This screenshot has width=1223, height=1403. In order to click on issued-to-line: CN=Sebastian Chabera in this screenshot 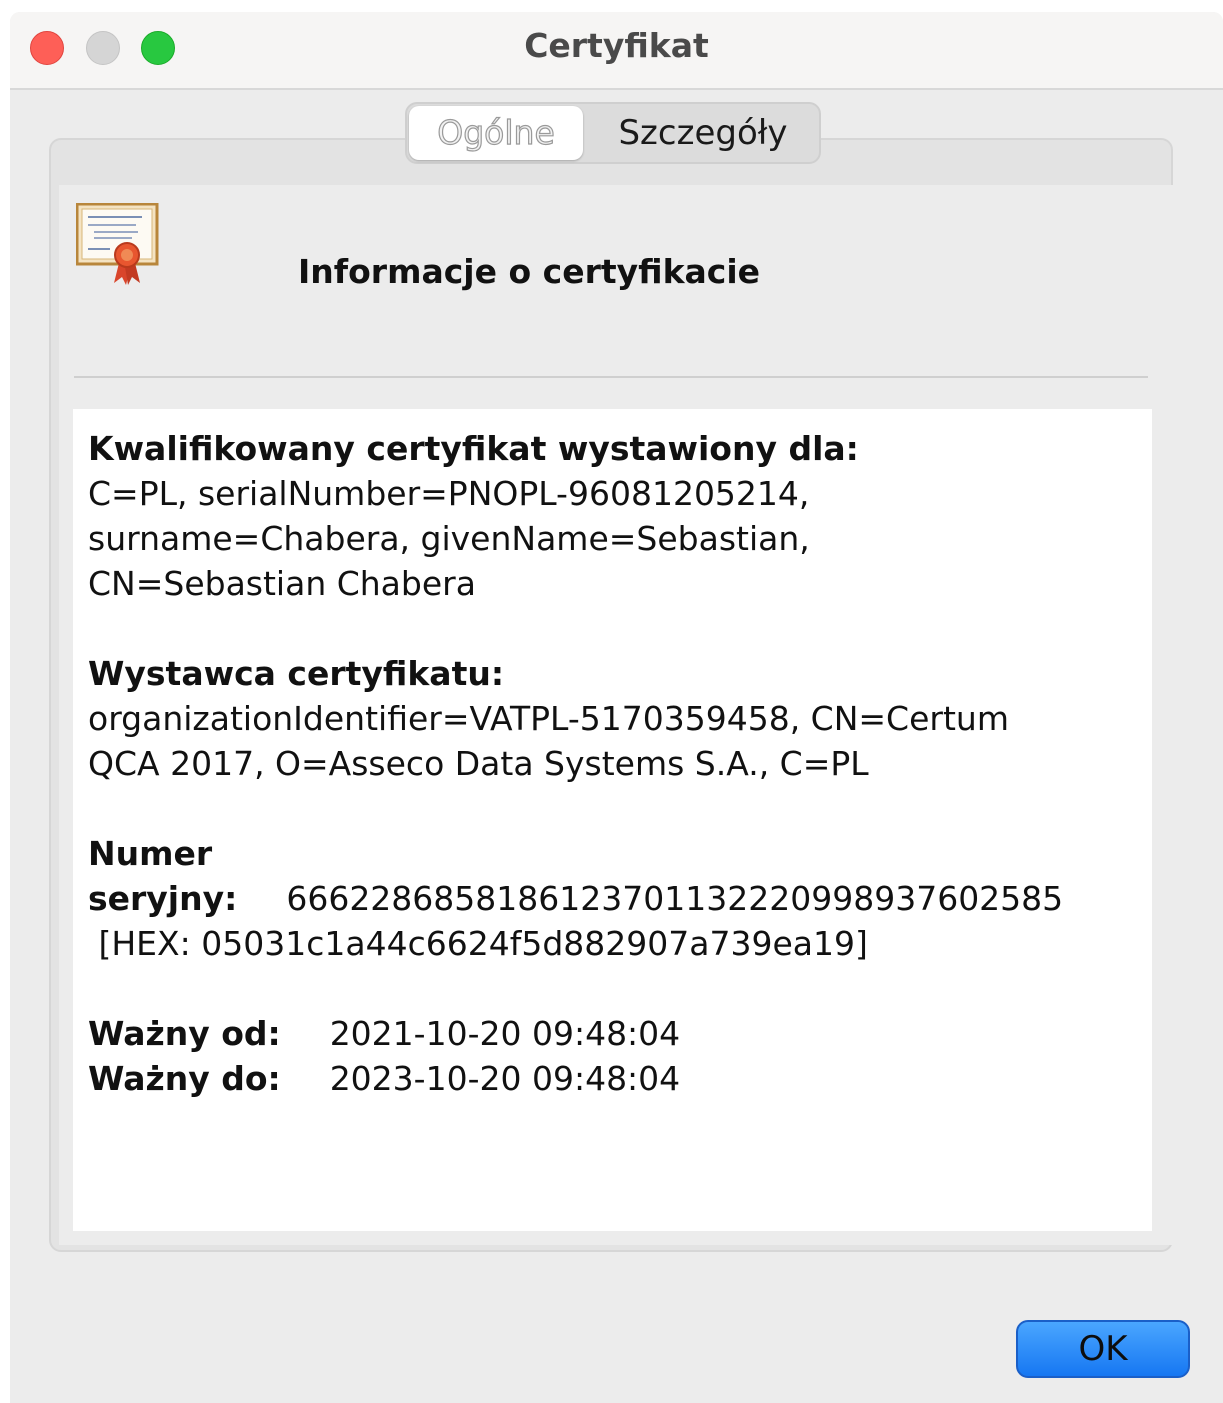, I will do `click(282, 583)`.